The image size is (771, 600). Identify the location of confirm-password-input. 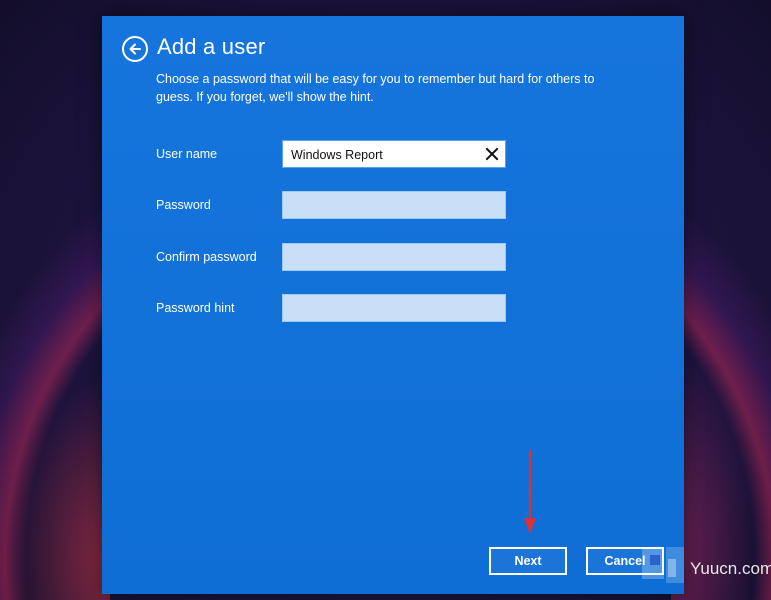
(394, 257).